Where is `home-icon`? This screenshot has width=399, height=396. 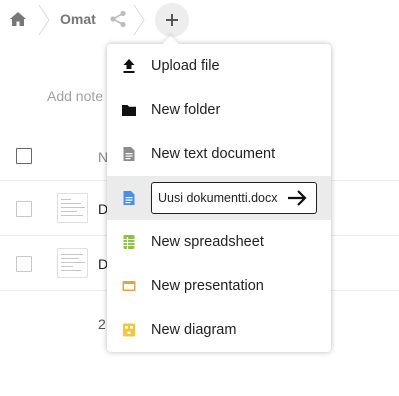
home-icon is located at coordinates (18, 19).